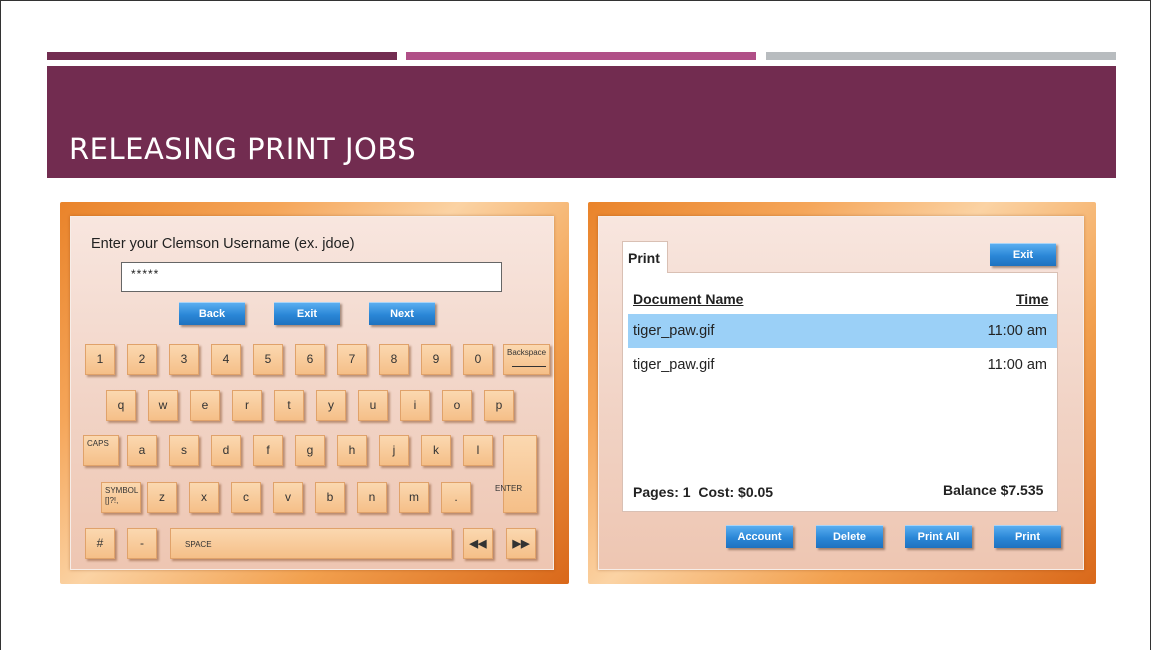 Image resolution: width=1153 pixels, height=652 pixels. Describe the element at coordinates (436, 450) in the screenshot. I see `key-k: k` at that location.